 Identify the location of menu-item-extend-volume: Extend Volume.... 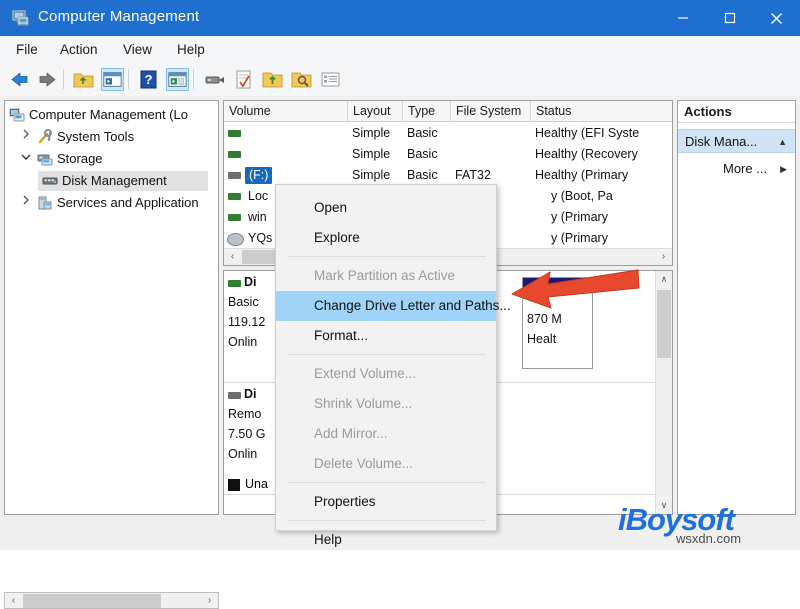
(365, 373).